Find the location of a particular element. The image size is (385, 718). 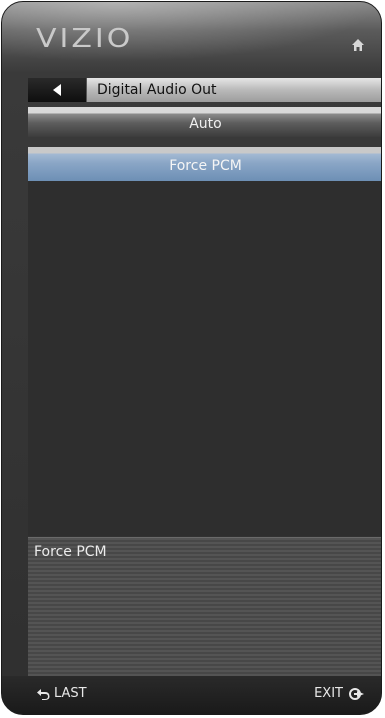

option-label: Auto is located at coordinates (205, 124).